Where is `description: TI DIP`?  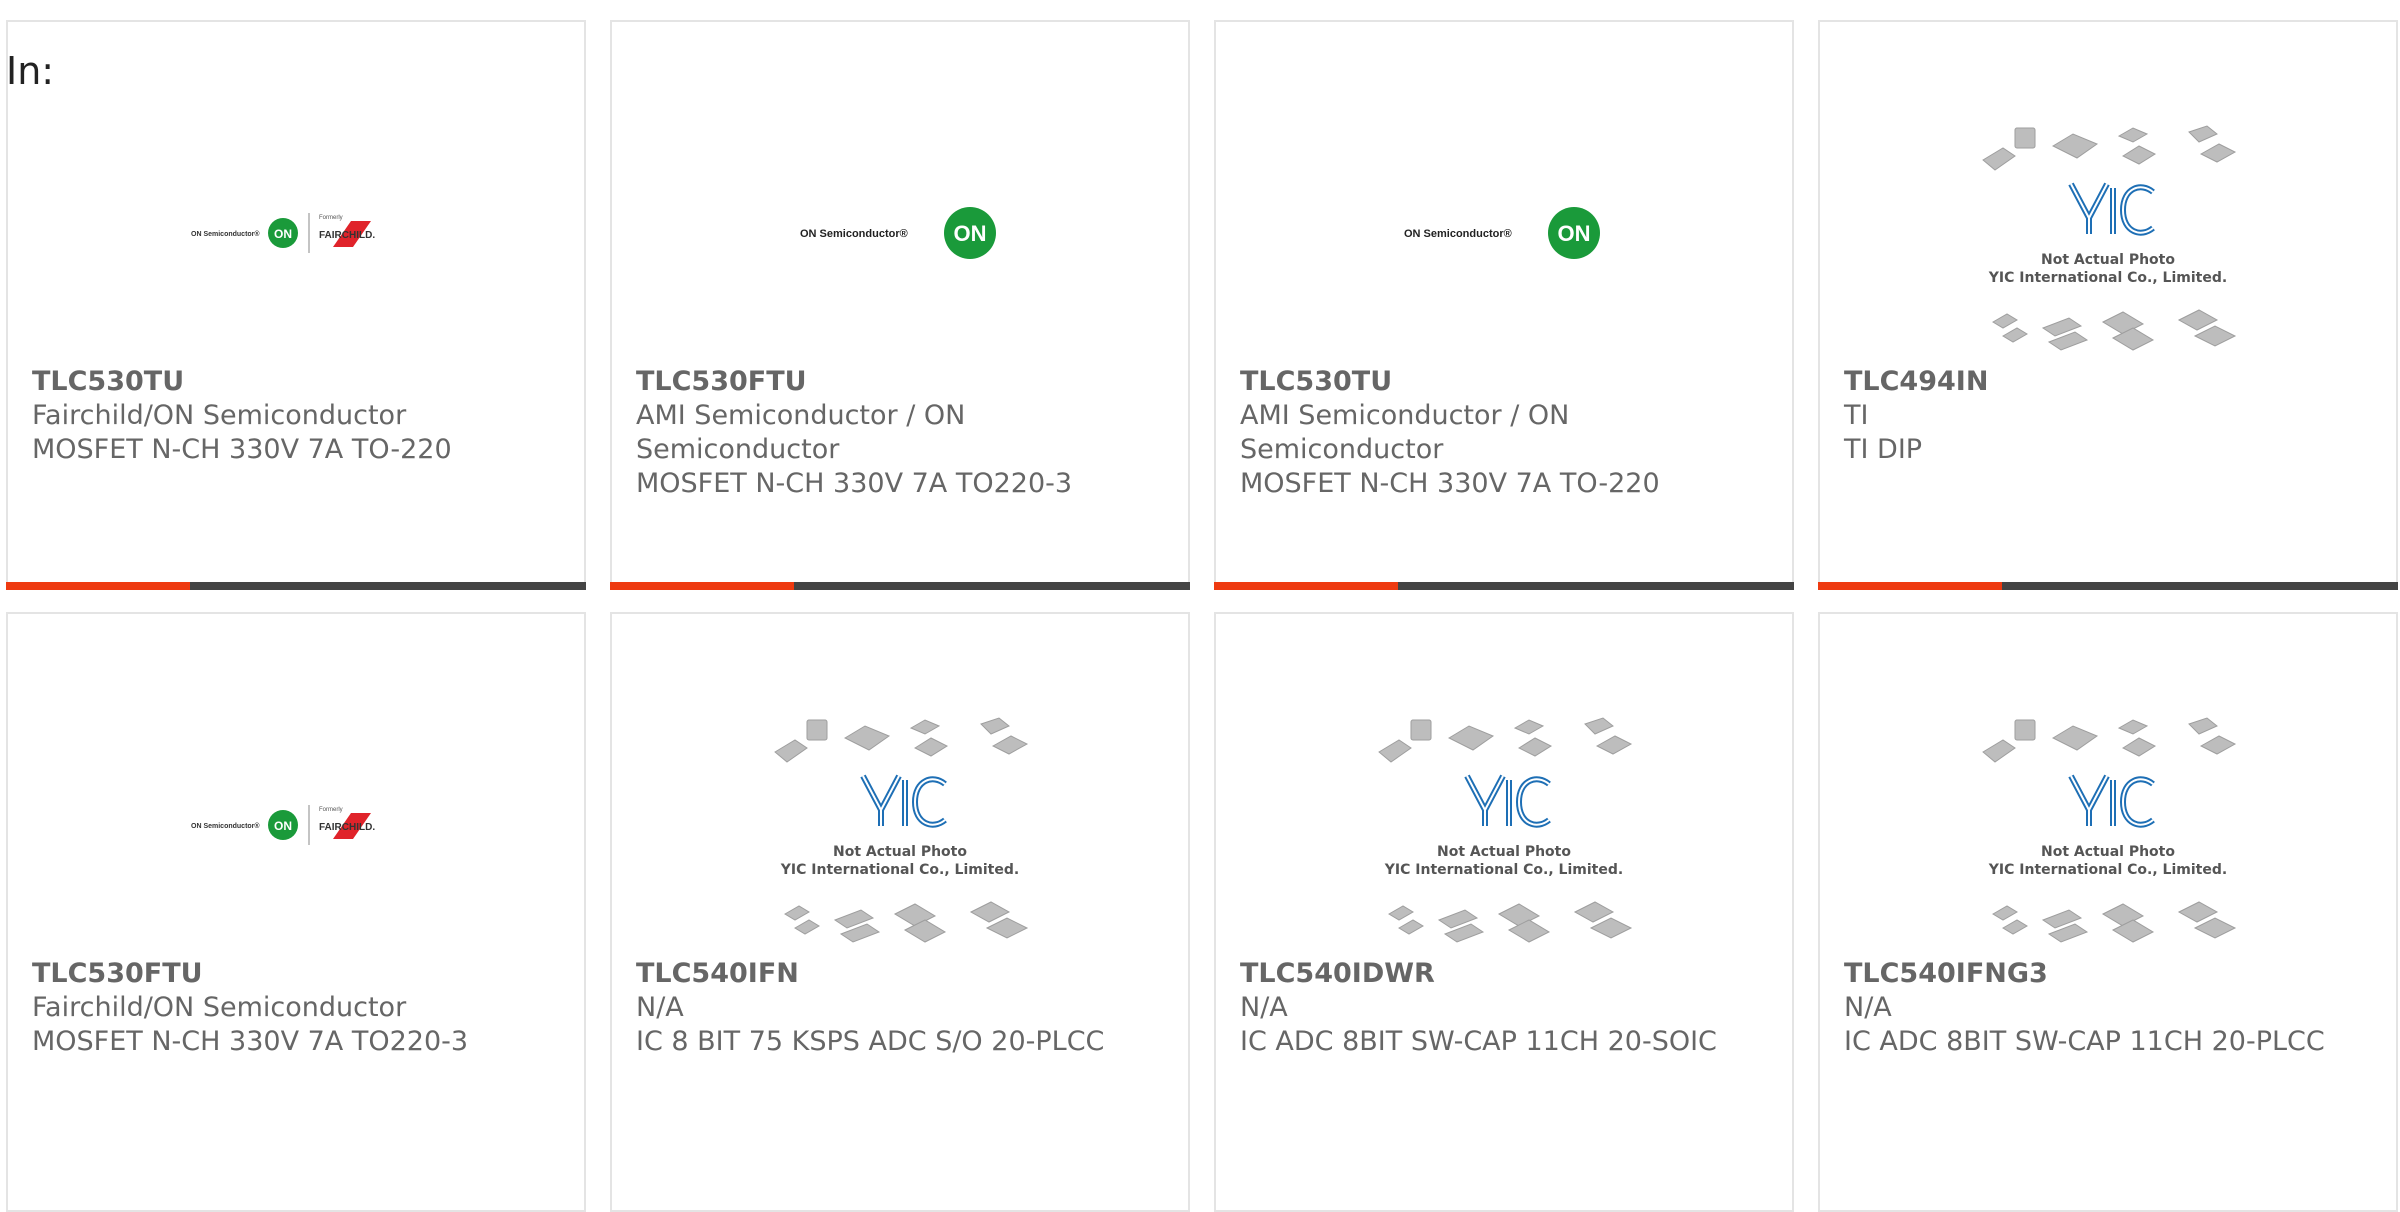 description: TI DIP is located at coordinates (1883, 449).